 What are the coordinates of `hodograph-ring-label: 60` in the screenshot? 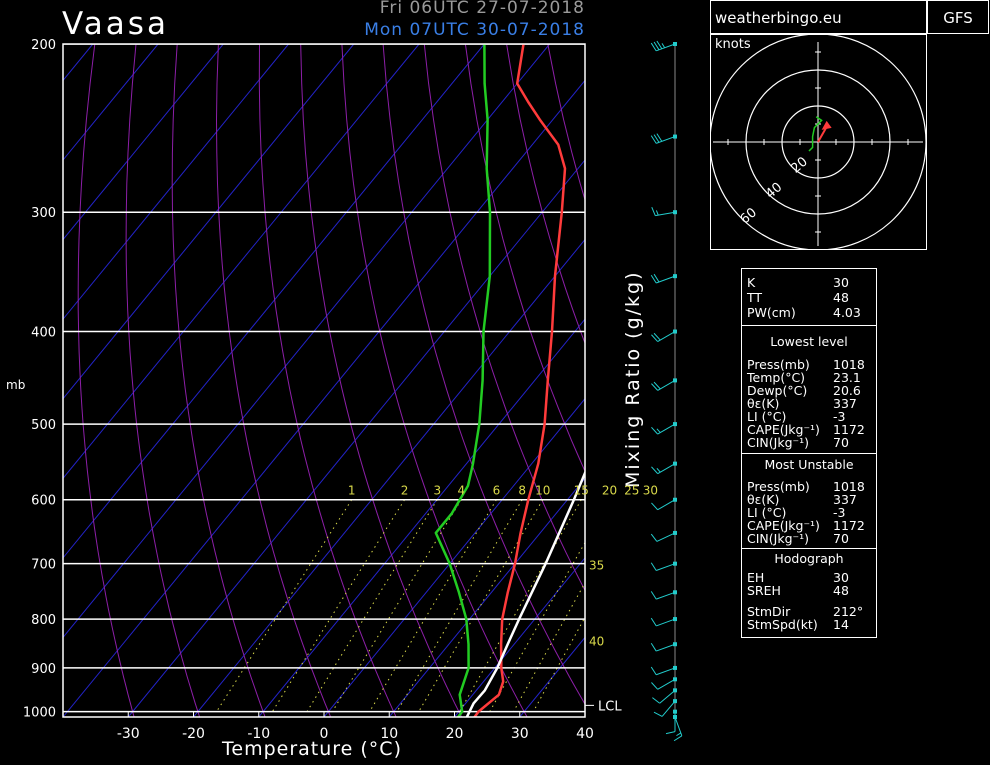 It's located at (749, 216).